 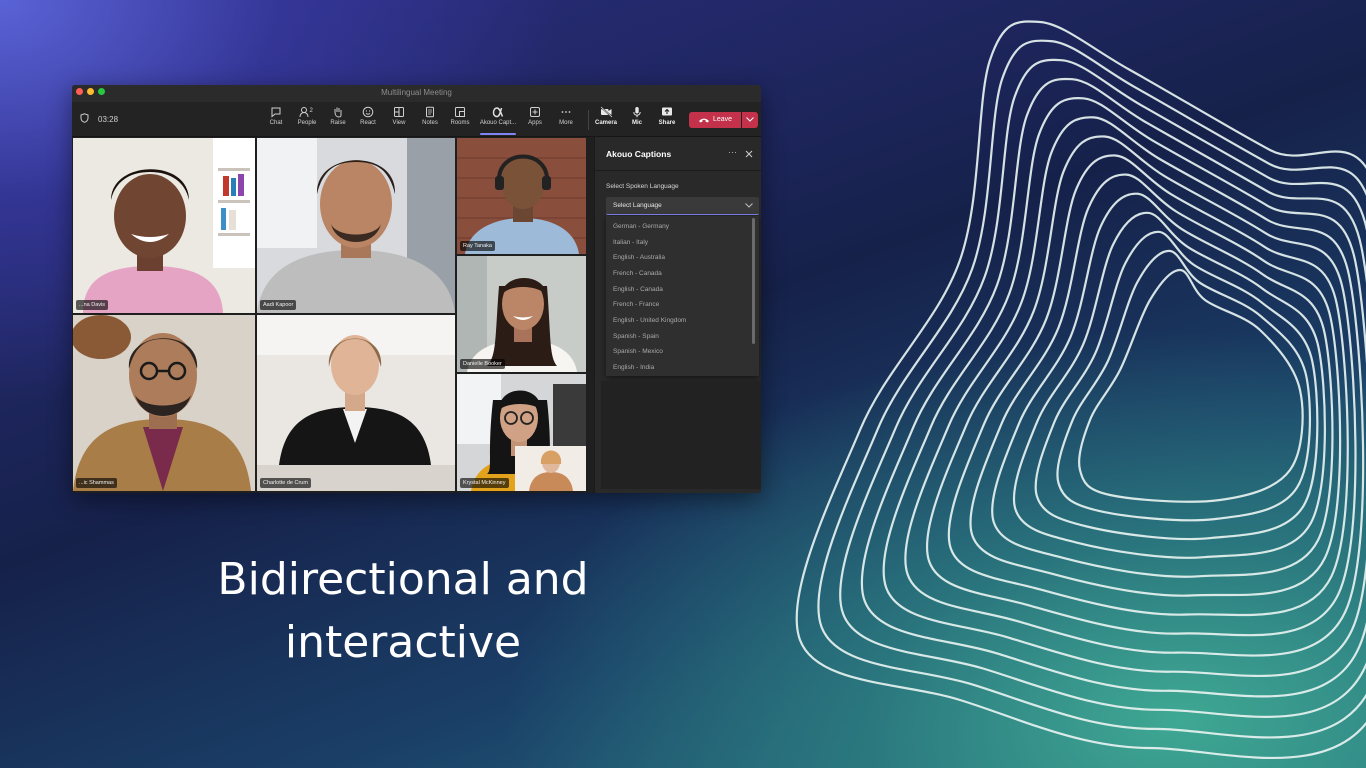 I want to click on notes-button: Notes, so click(x=430, y=116).